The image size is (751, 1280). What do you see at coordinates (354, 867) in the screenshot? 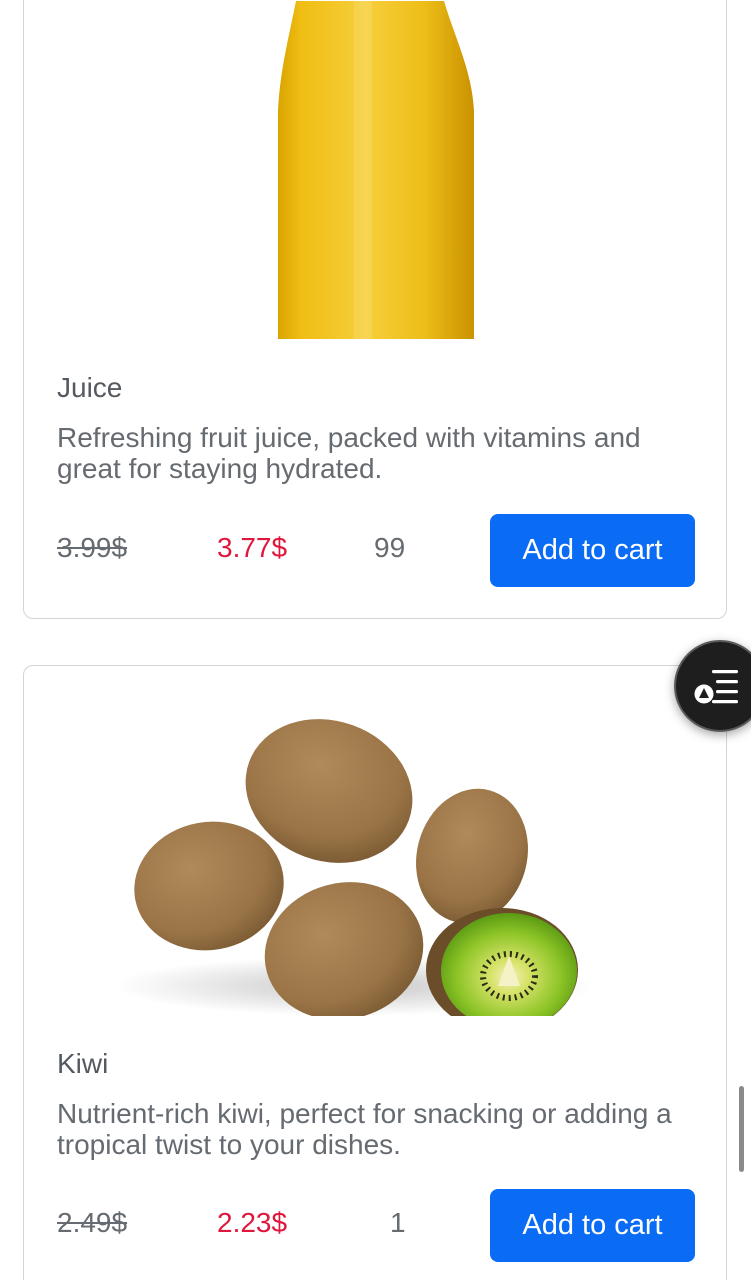
I see `kiwi-fruit-image` at bounding box center [354, 867].